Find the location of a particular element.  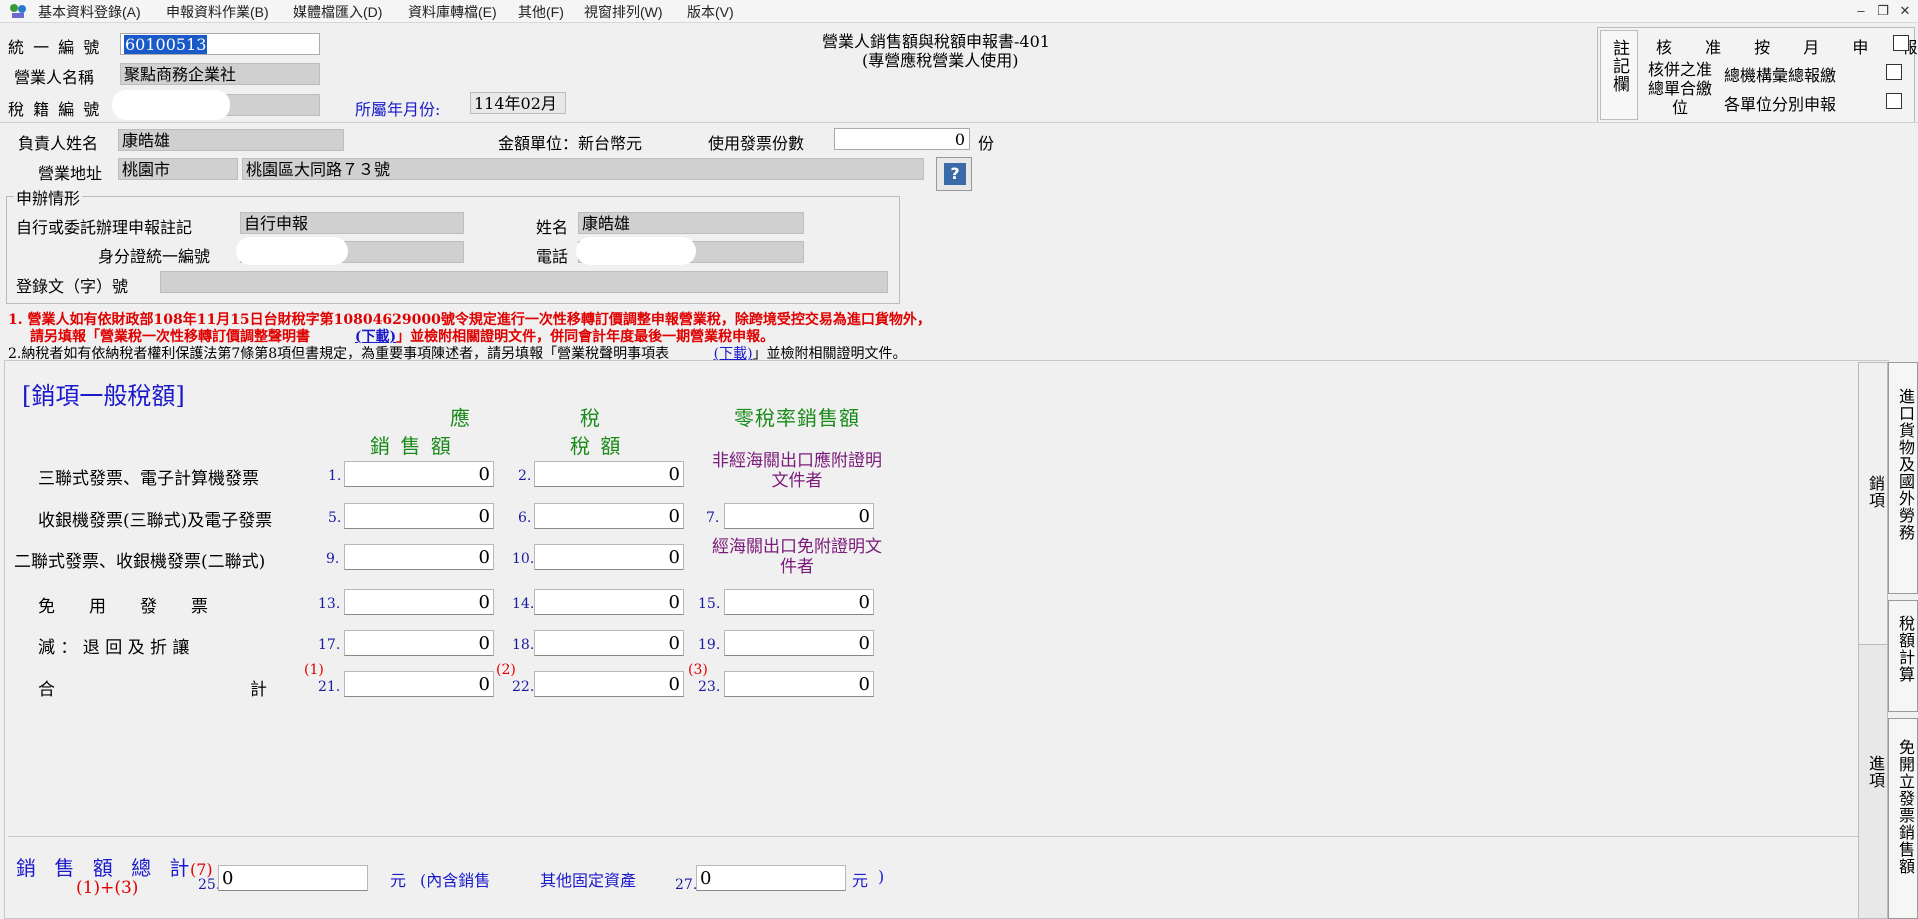

zero-note-1: 非經海關出口應附證明文件者 is located at coordinates (797, 471).